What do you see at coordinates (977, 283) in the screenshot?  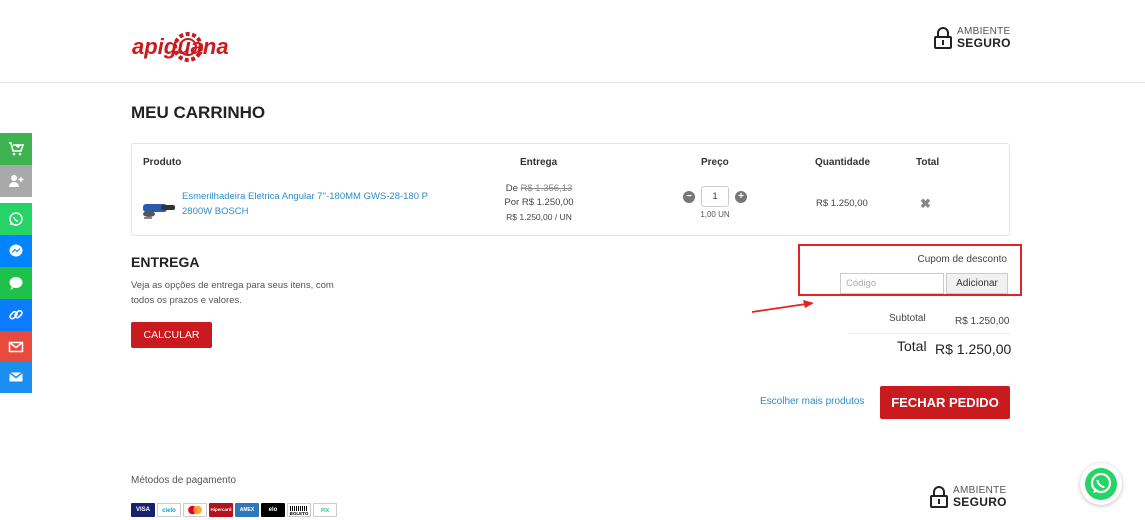 I see `add-coupon-button: Adicionar` at bounding box center [977, 283].